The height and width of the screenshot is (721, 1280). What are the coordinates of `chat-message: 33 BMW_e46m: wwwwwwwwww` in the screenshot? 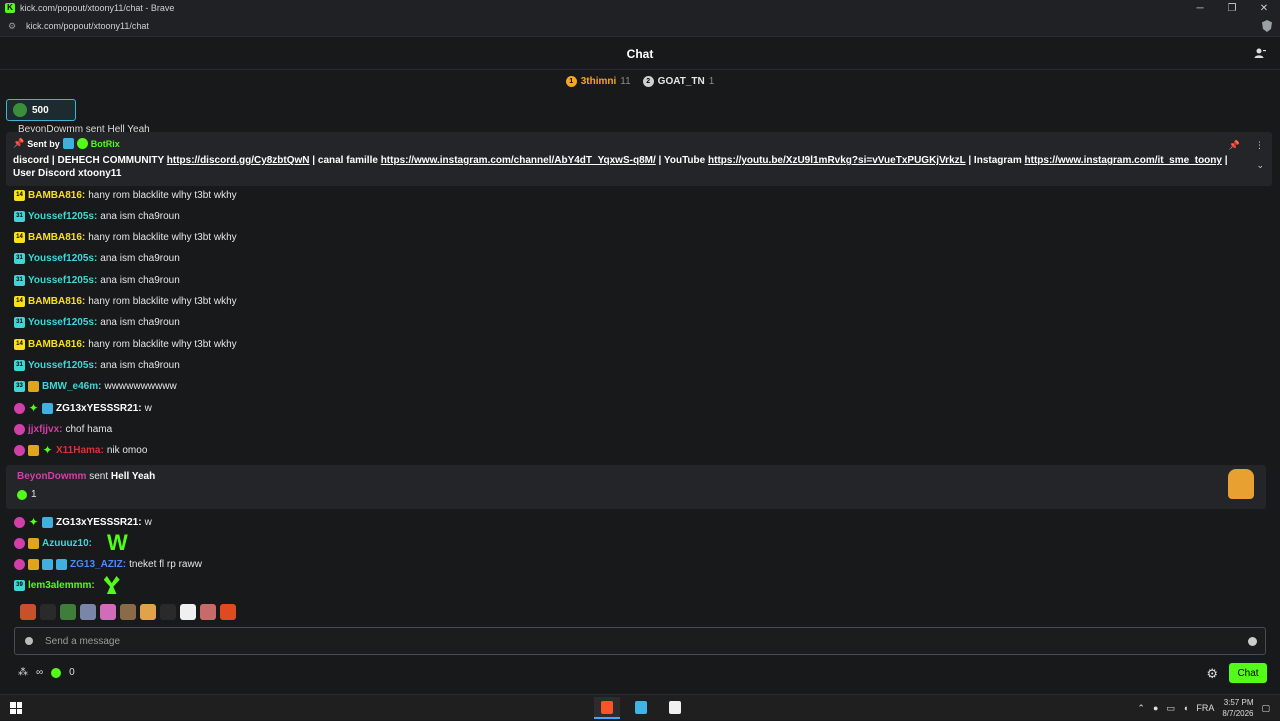 It's located at (95, 387).